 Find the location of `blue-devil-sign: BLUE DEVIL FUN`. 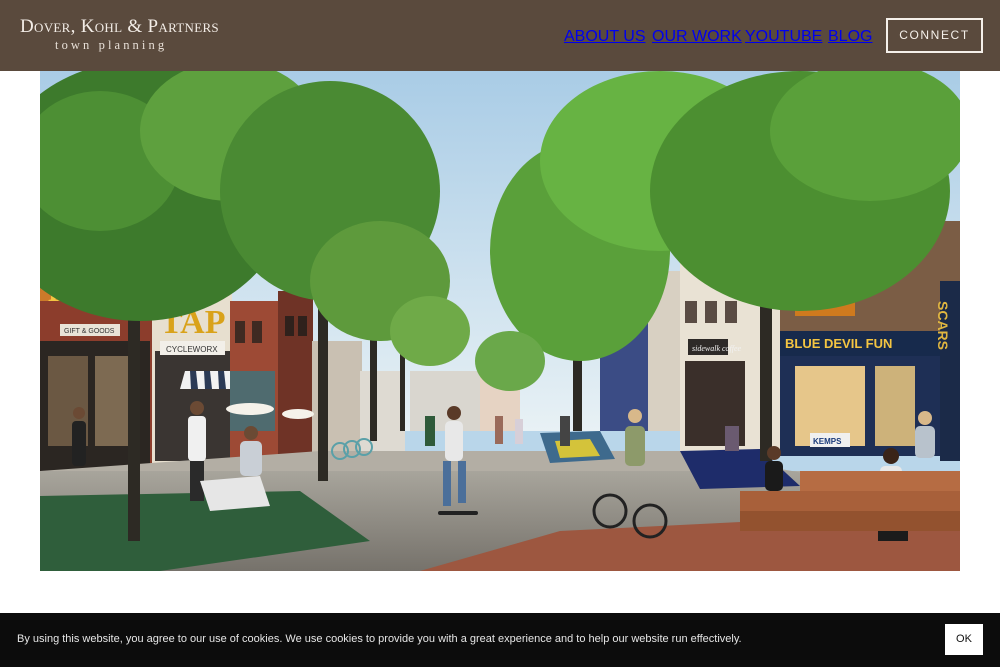

blue-devil-sign: BLUE DEVIL FUN is located at coordinates (838, 343).